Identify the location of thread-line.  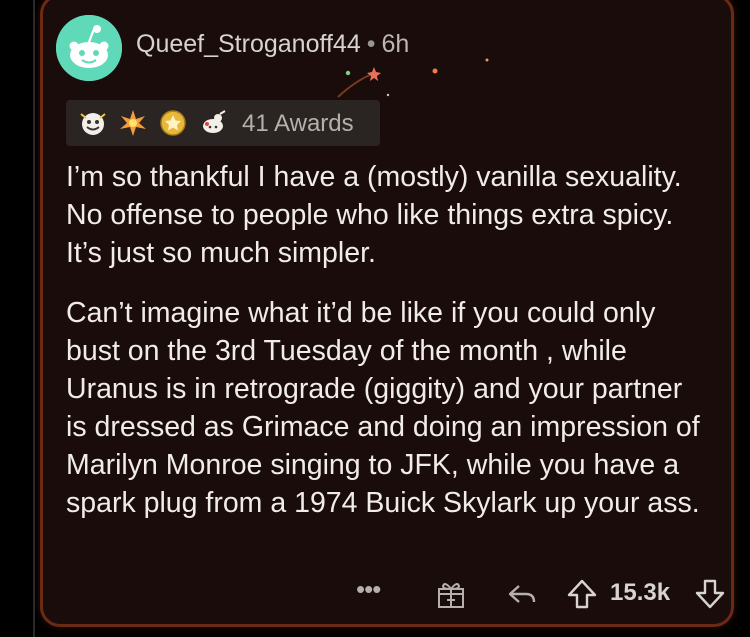
(34, 318).